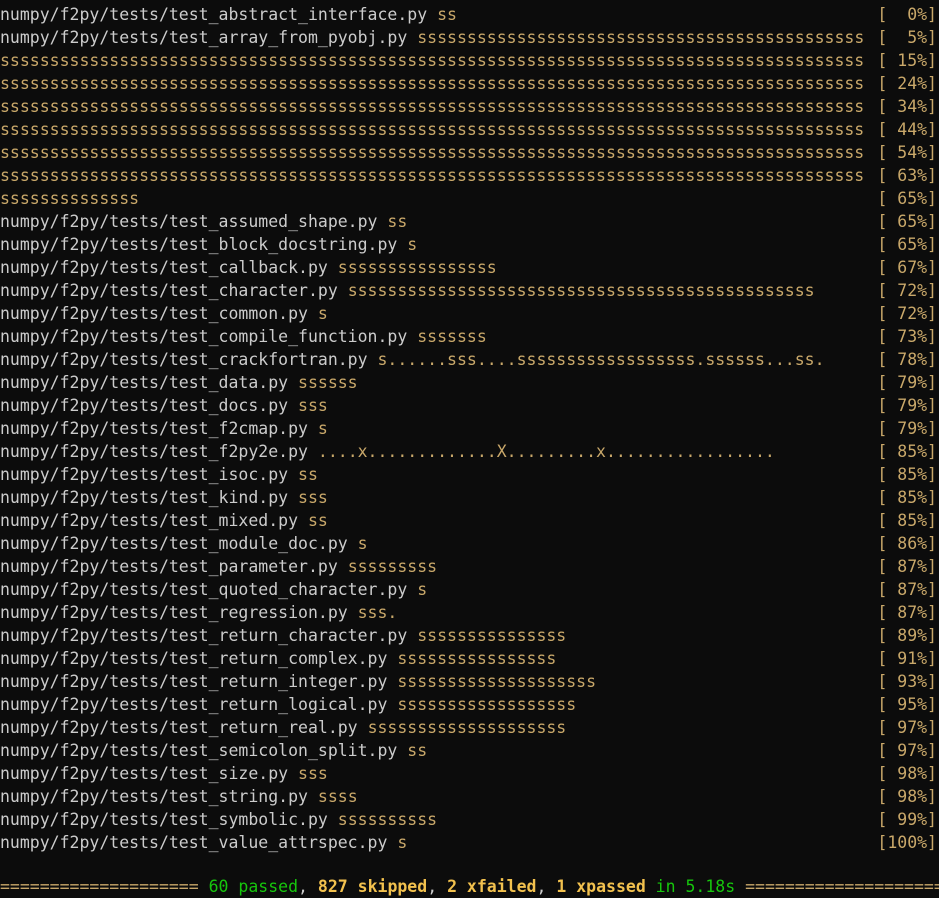  Describe the element at coordinates (487, 704) in the screenshot. I see `test-result-marks: ssssssssssssssssss` at that location.